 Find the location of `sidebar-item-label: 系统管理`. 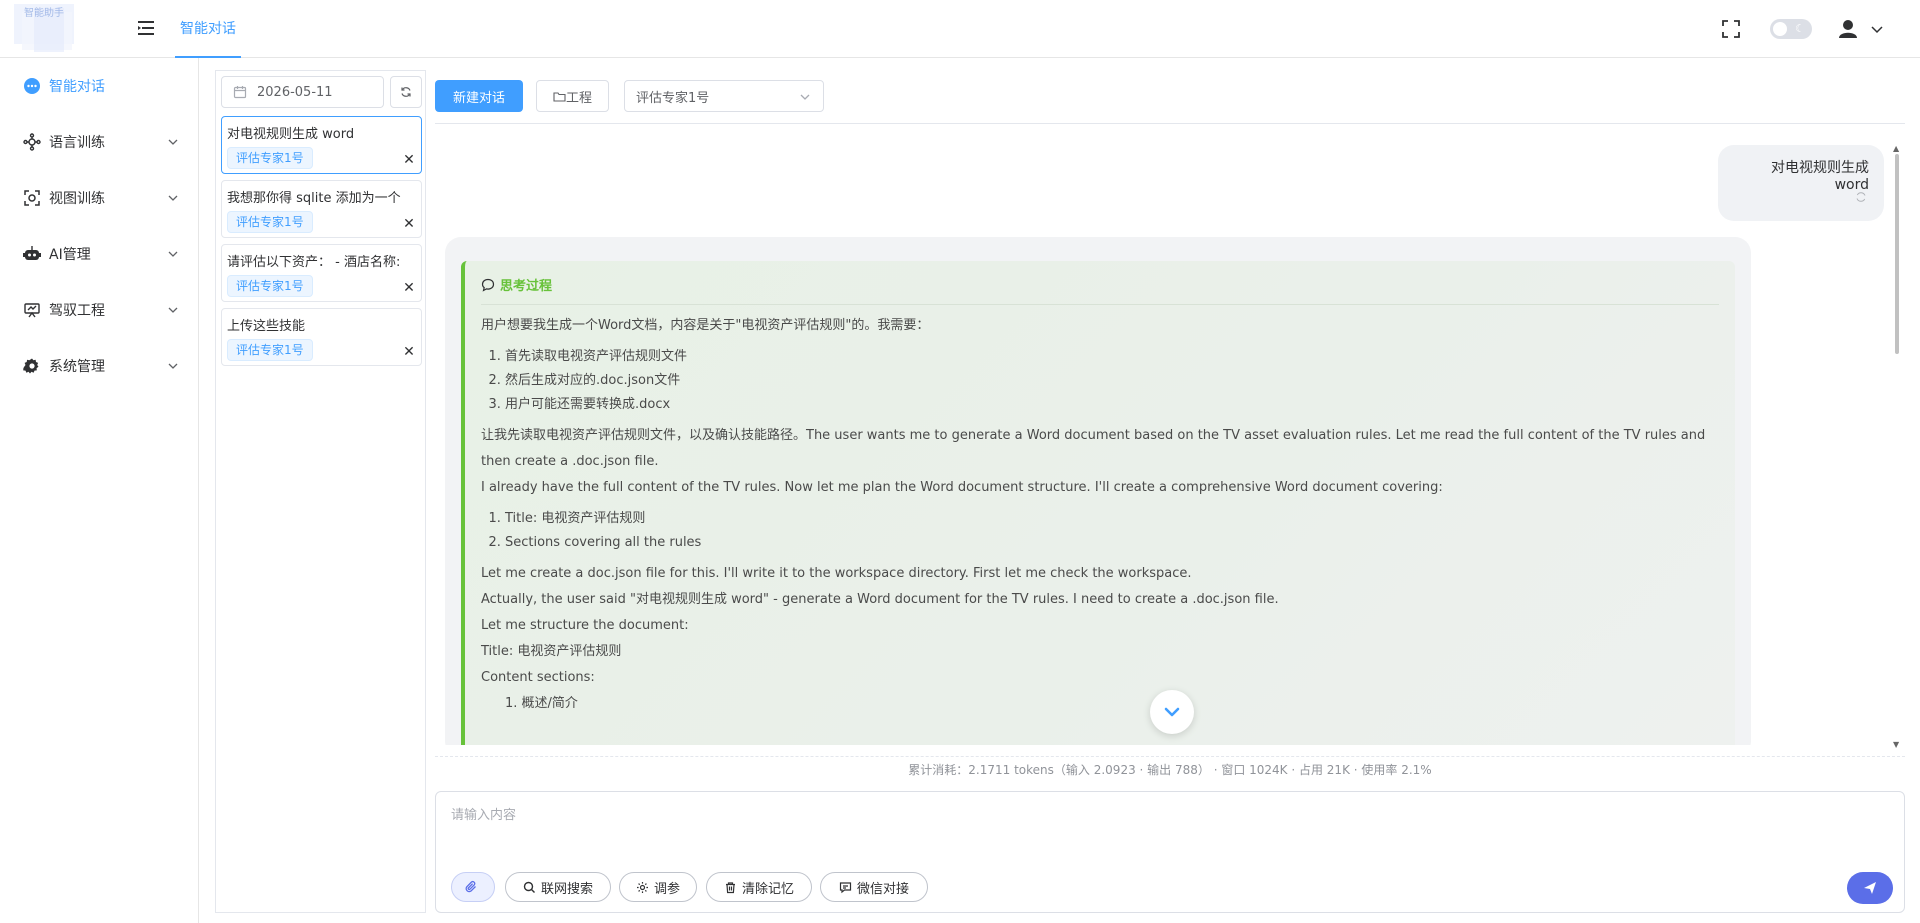

sidebar-item-label: 系统管理 is located at coordinates (77, 367).